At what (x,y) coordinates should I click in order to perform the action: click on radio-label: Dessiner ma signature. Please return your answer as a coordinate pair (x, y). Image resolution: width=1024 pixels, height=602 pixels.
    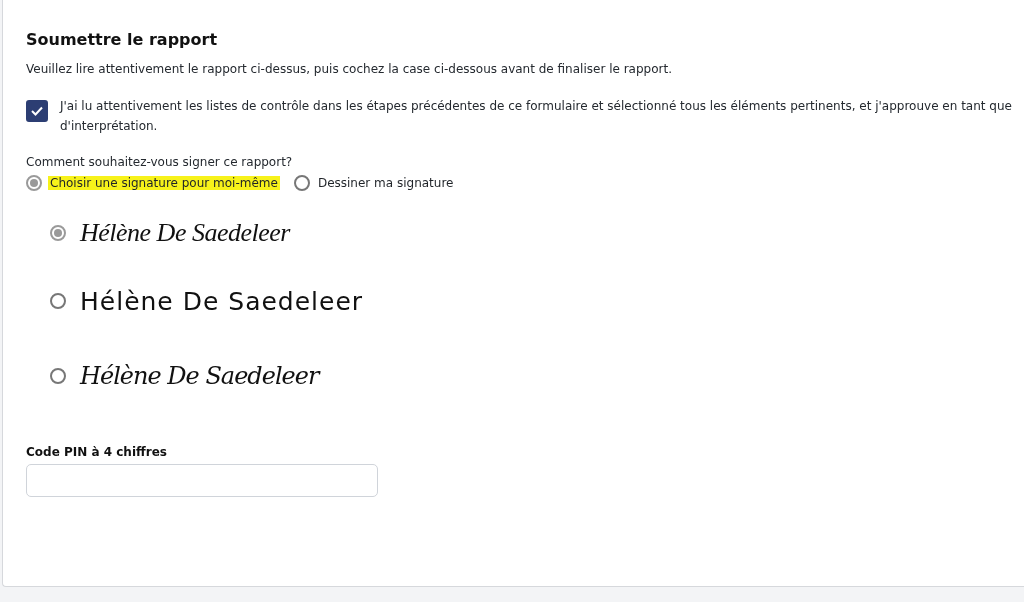
    Looking at the image, I should click on (385, 183).